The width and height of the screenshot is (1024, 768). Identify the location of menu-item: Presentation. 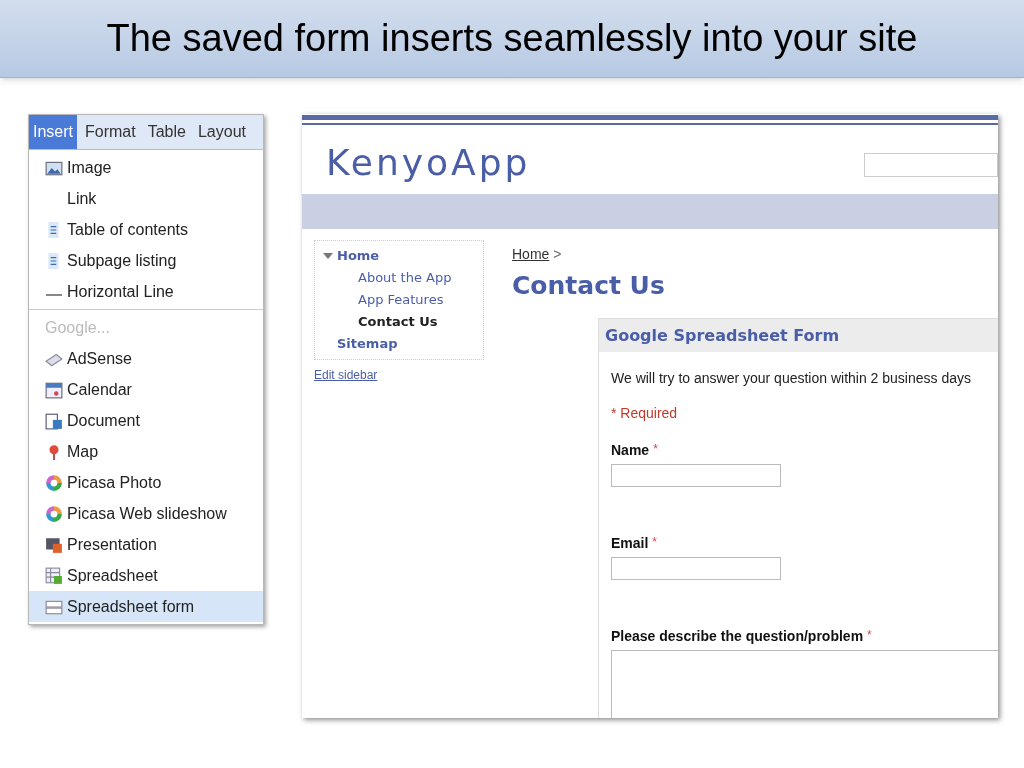
(146, 544).